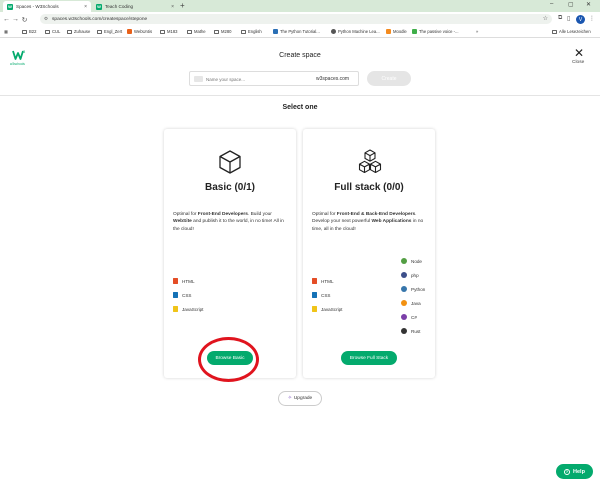  I want to click on browse-fullstack-button: Browse Full Stack, so click(369, 358).